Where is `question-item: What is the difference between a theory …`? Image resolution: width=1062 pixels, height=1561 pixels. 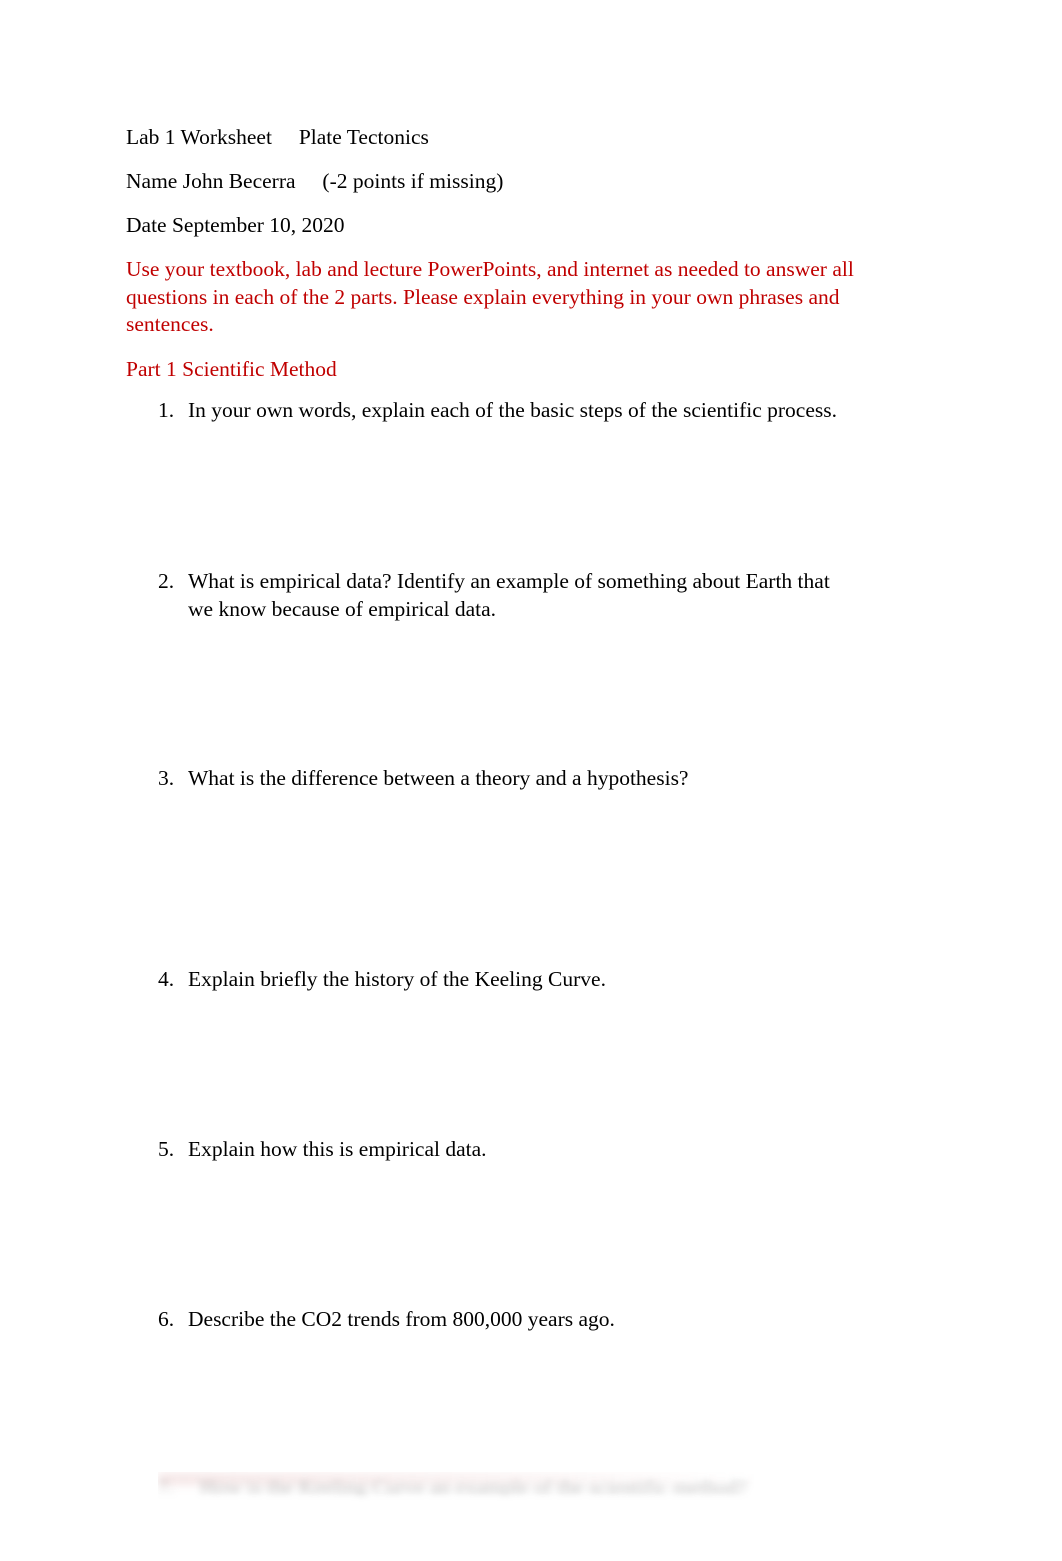
question-item: What is the difference between a theory … is located at coordinates (490, 779).